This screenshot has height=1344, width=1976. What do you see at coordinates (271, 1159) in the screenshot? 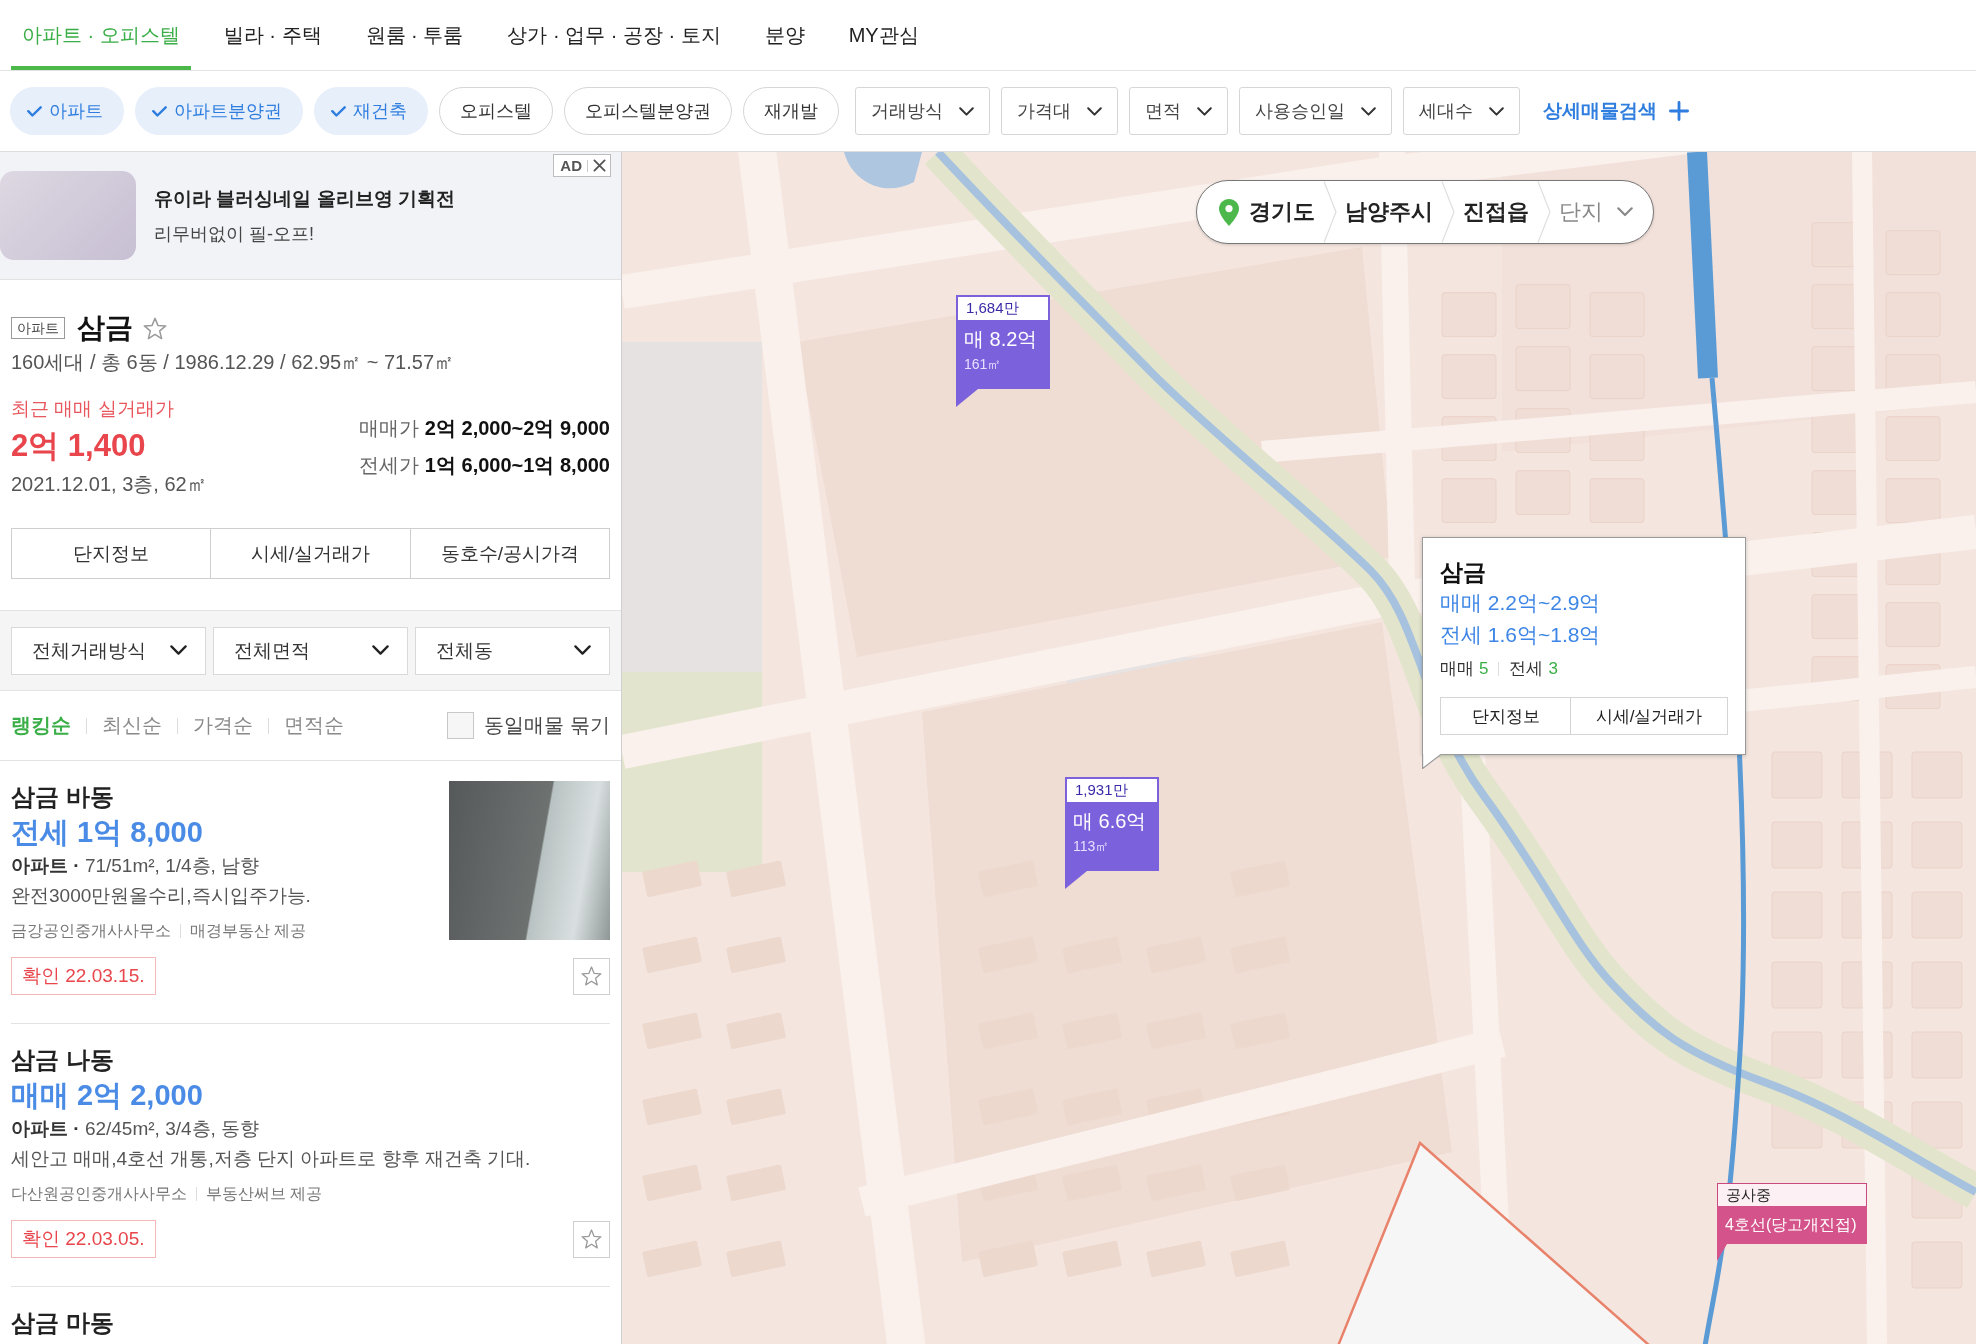
I see `listing-description: 세안고 매매,4호선 개통,저층 단지 아파트로 향후 재건축 기대.` at bounding box center [271, 1159].